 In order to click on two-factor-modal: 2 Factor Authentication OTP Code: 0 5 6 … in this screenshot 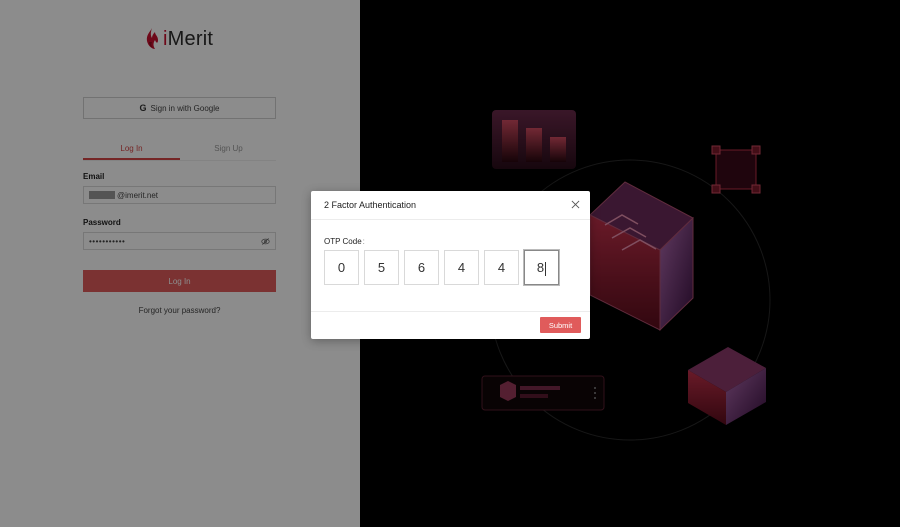, I will do `click(450, 265)`.